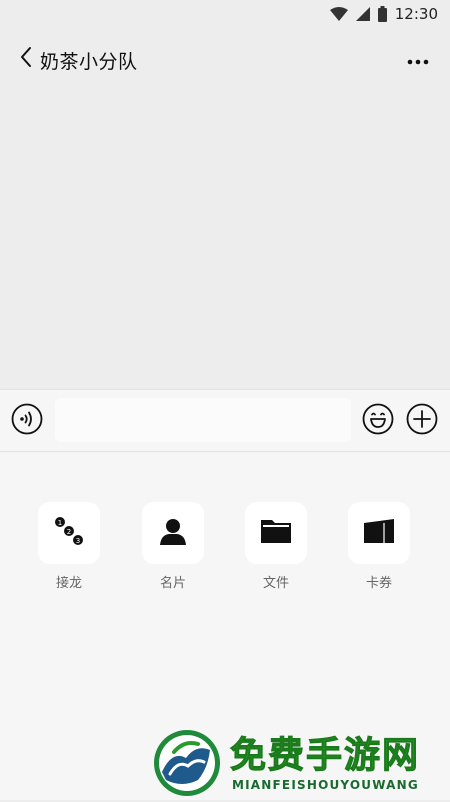  I want to click on more-dots-icon, so click(418, 59).